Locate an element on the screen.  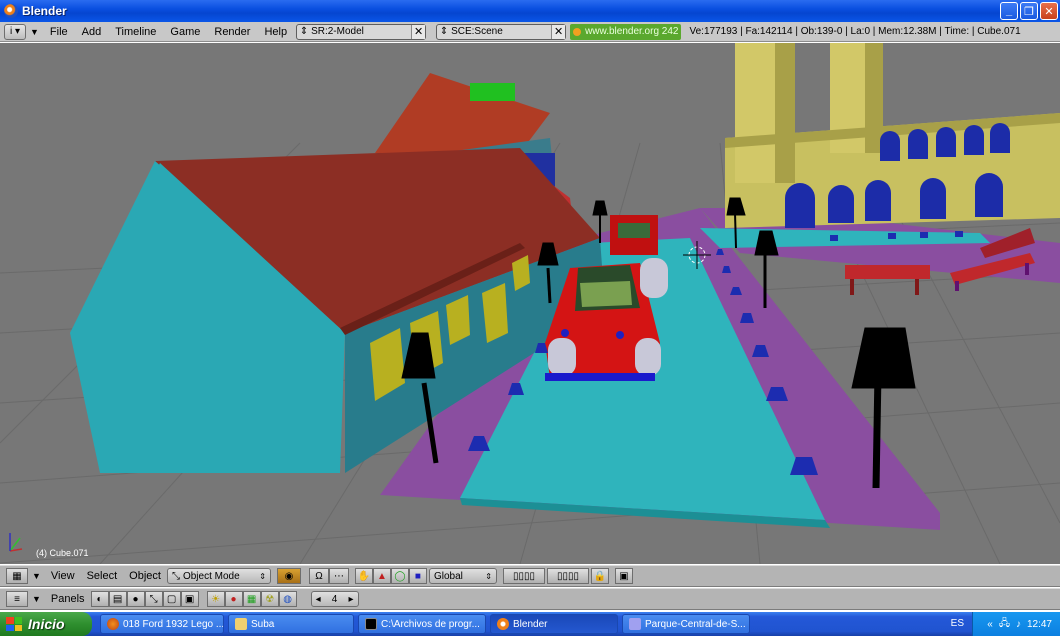
radiosity-buttons-icon: ☢ is located at coordinates (269, 599).